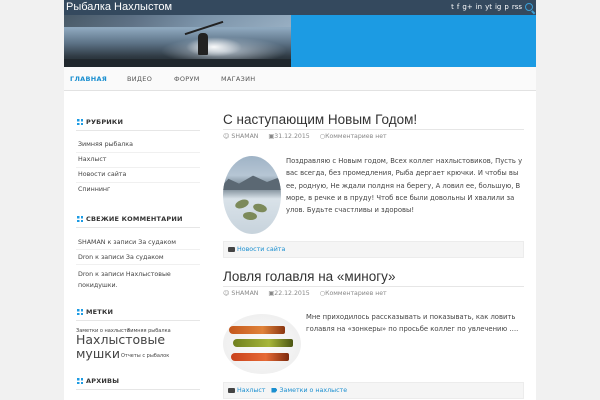 This screenshot has width=600, height=400. Describe the element at coordinates (121, 257) in the screenshot. I see `comment-item: Dron к записи За судаком` at that location.